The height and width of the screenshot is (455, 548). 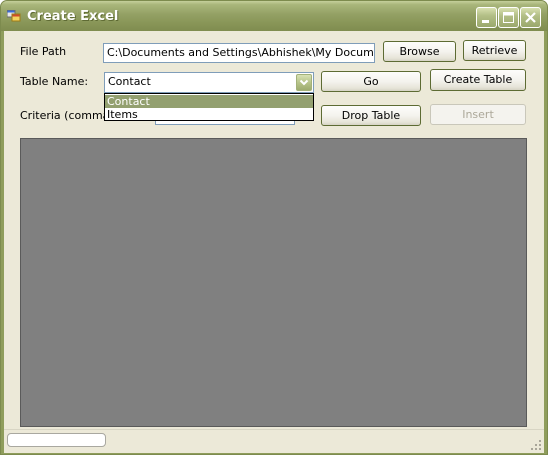 I want to click on combobox-dropdown-button, so click(x=304, y=82).